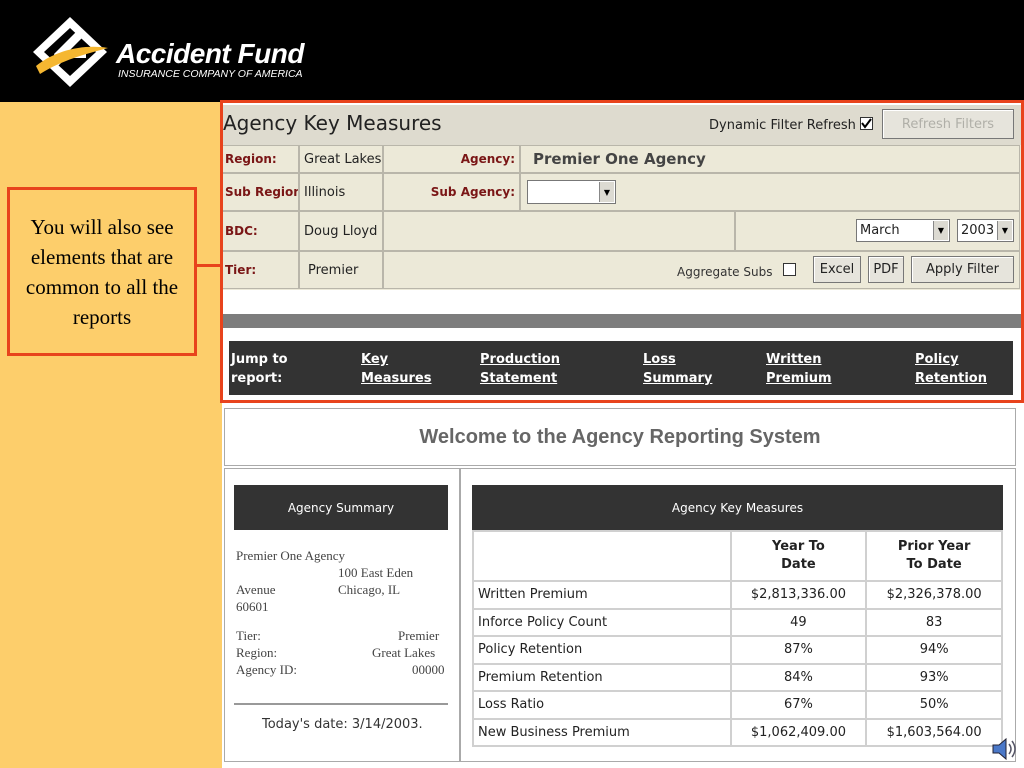 This screenshot has width=1024, height=768. Describe the element at coordinates (252, 606) in the screenshot. I see `summary-address-line3: 60601` at that location.